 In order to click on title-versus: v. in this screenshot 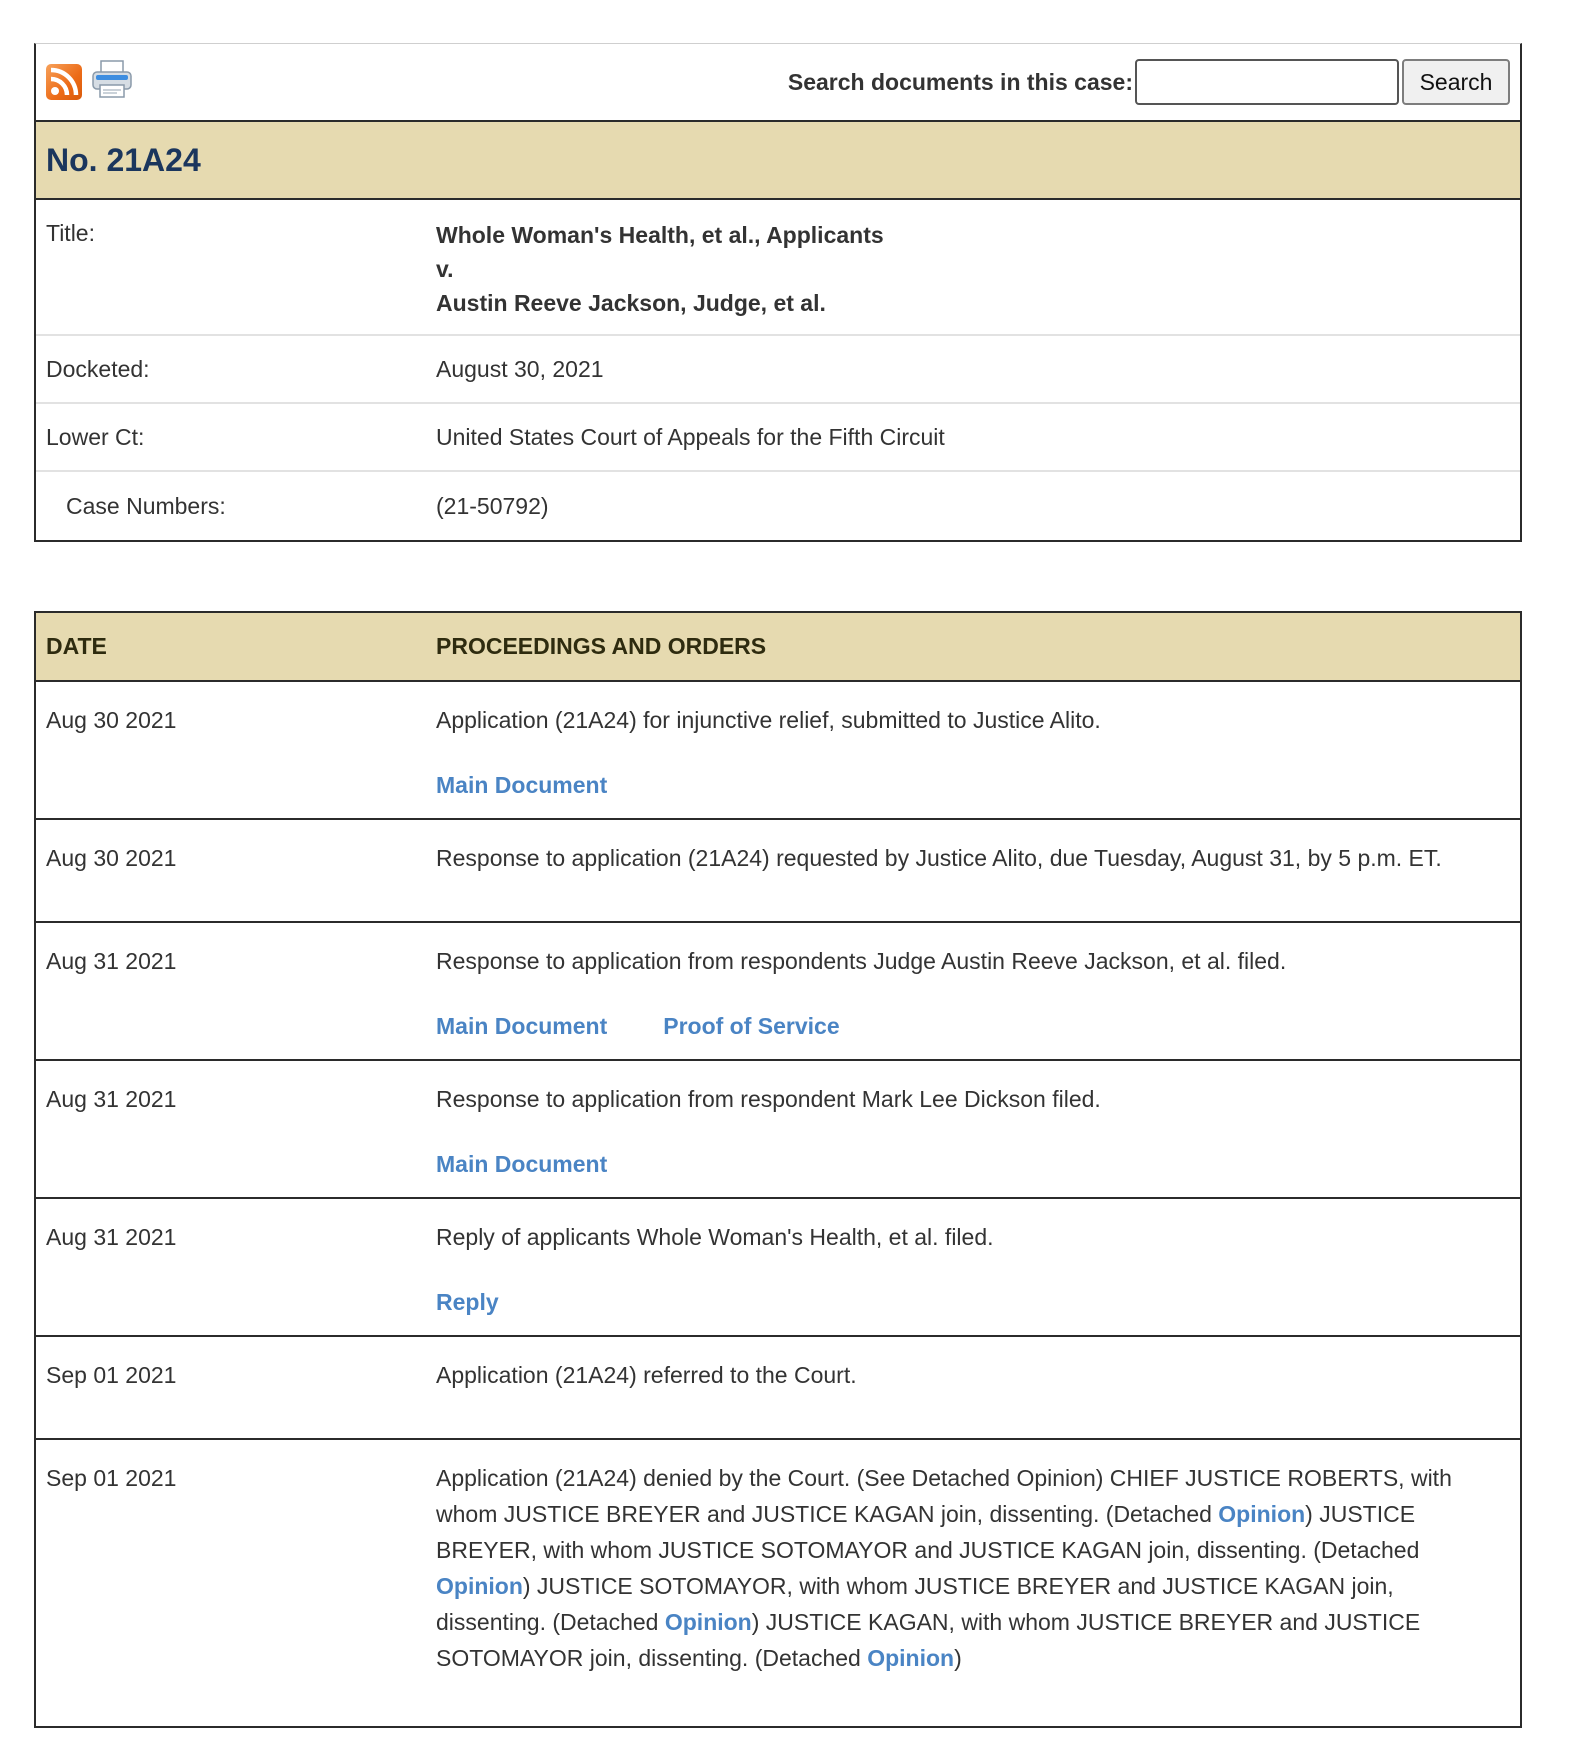, I will do `click(445, 269)`.